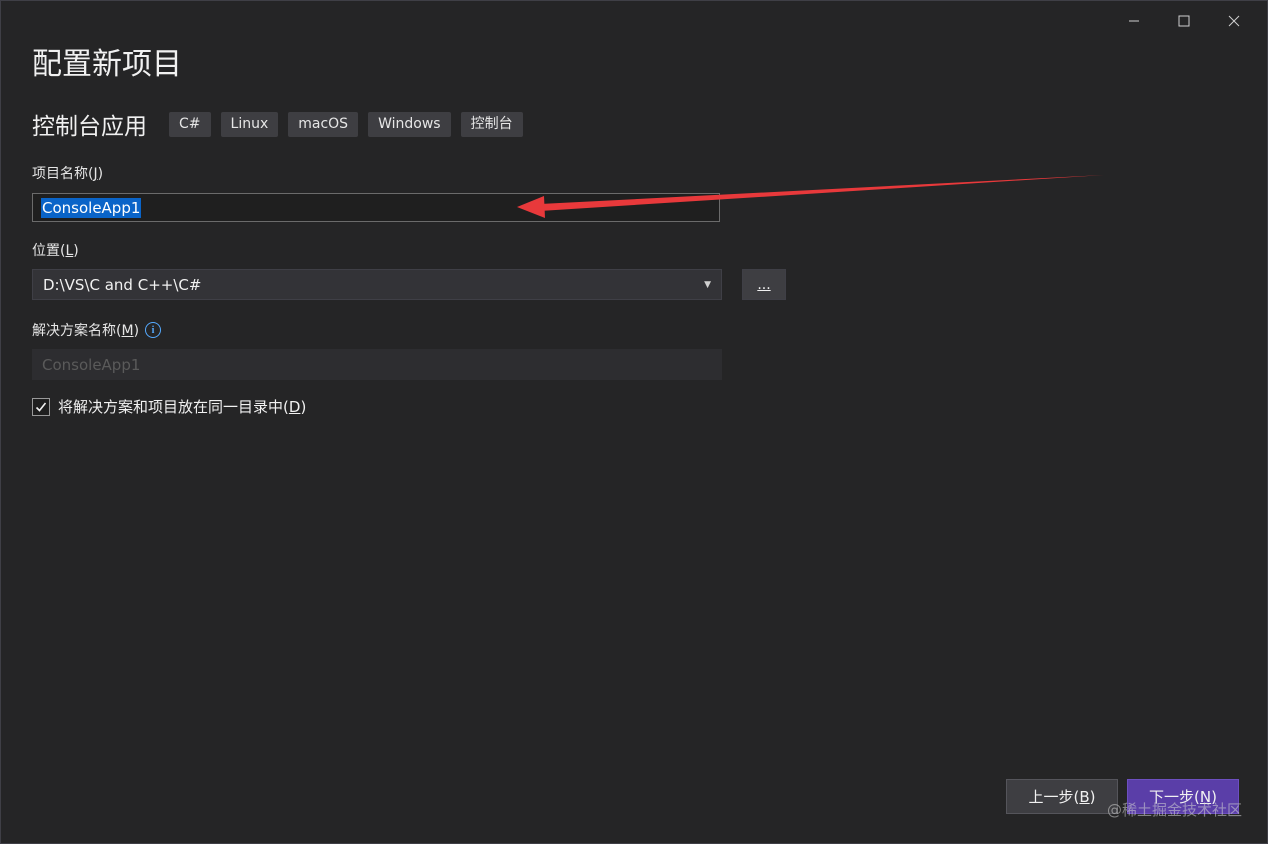  I want to click on template-header: 控制台应用 C# Linux macOS Windows 控制台, so click(277, 124).